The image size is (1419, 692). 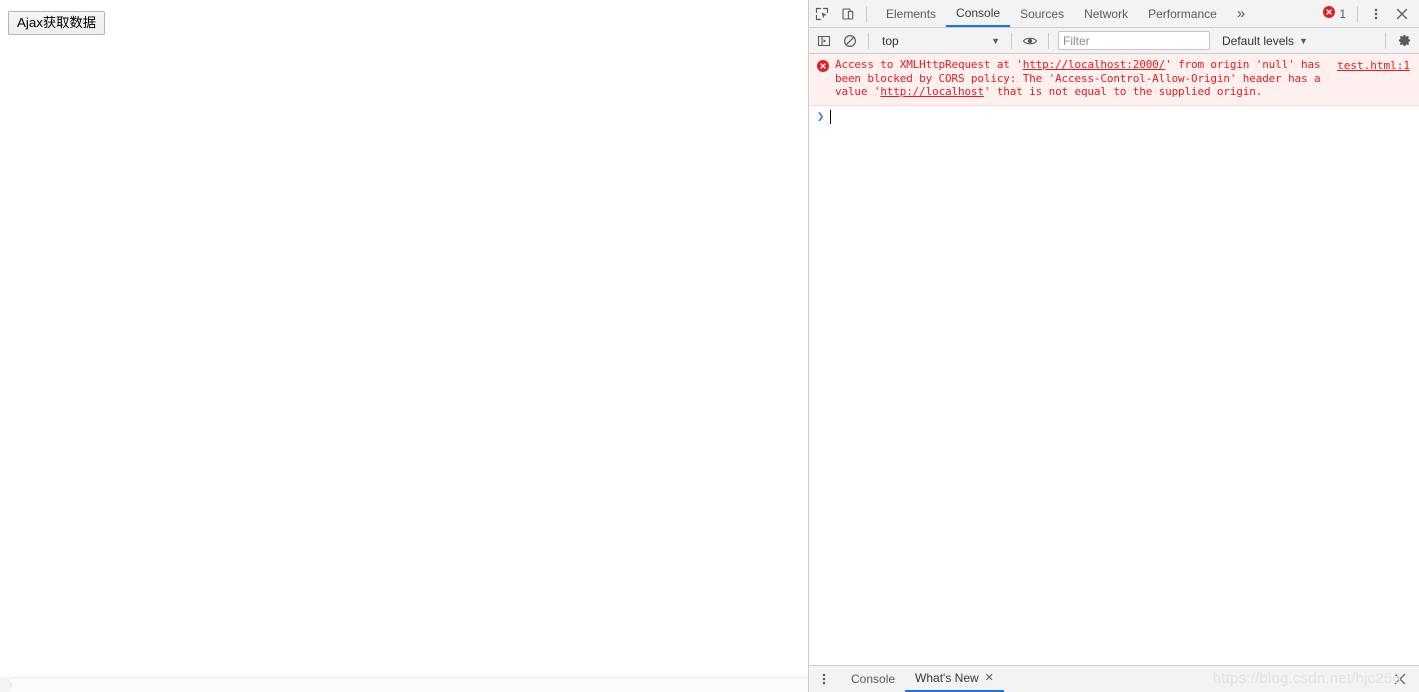 I want to click on error-url-link: http://localhost:2000/, so click(x=1094, y=64).